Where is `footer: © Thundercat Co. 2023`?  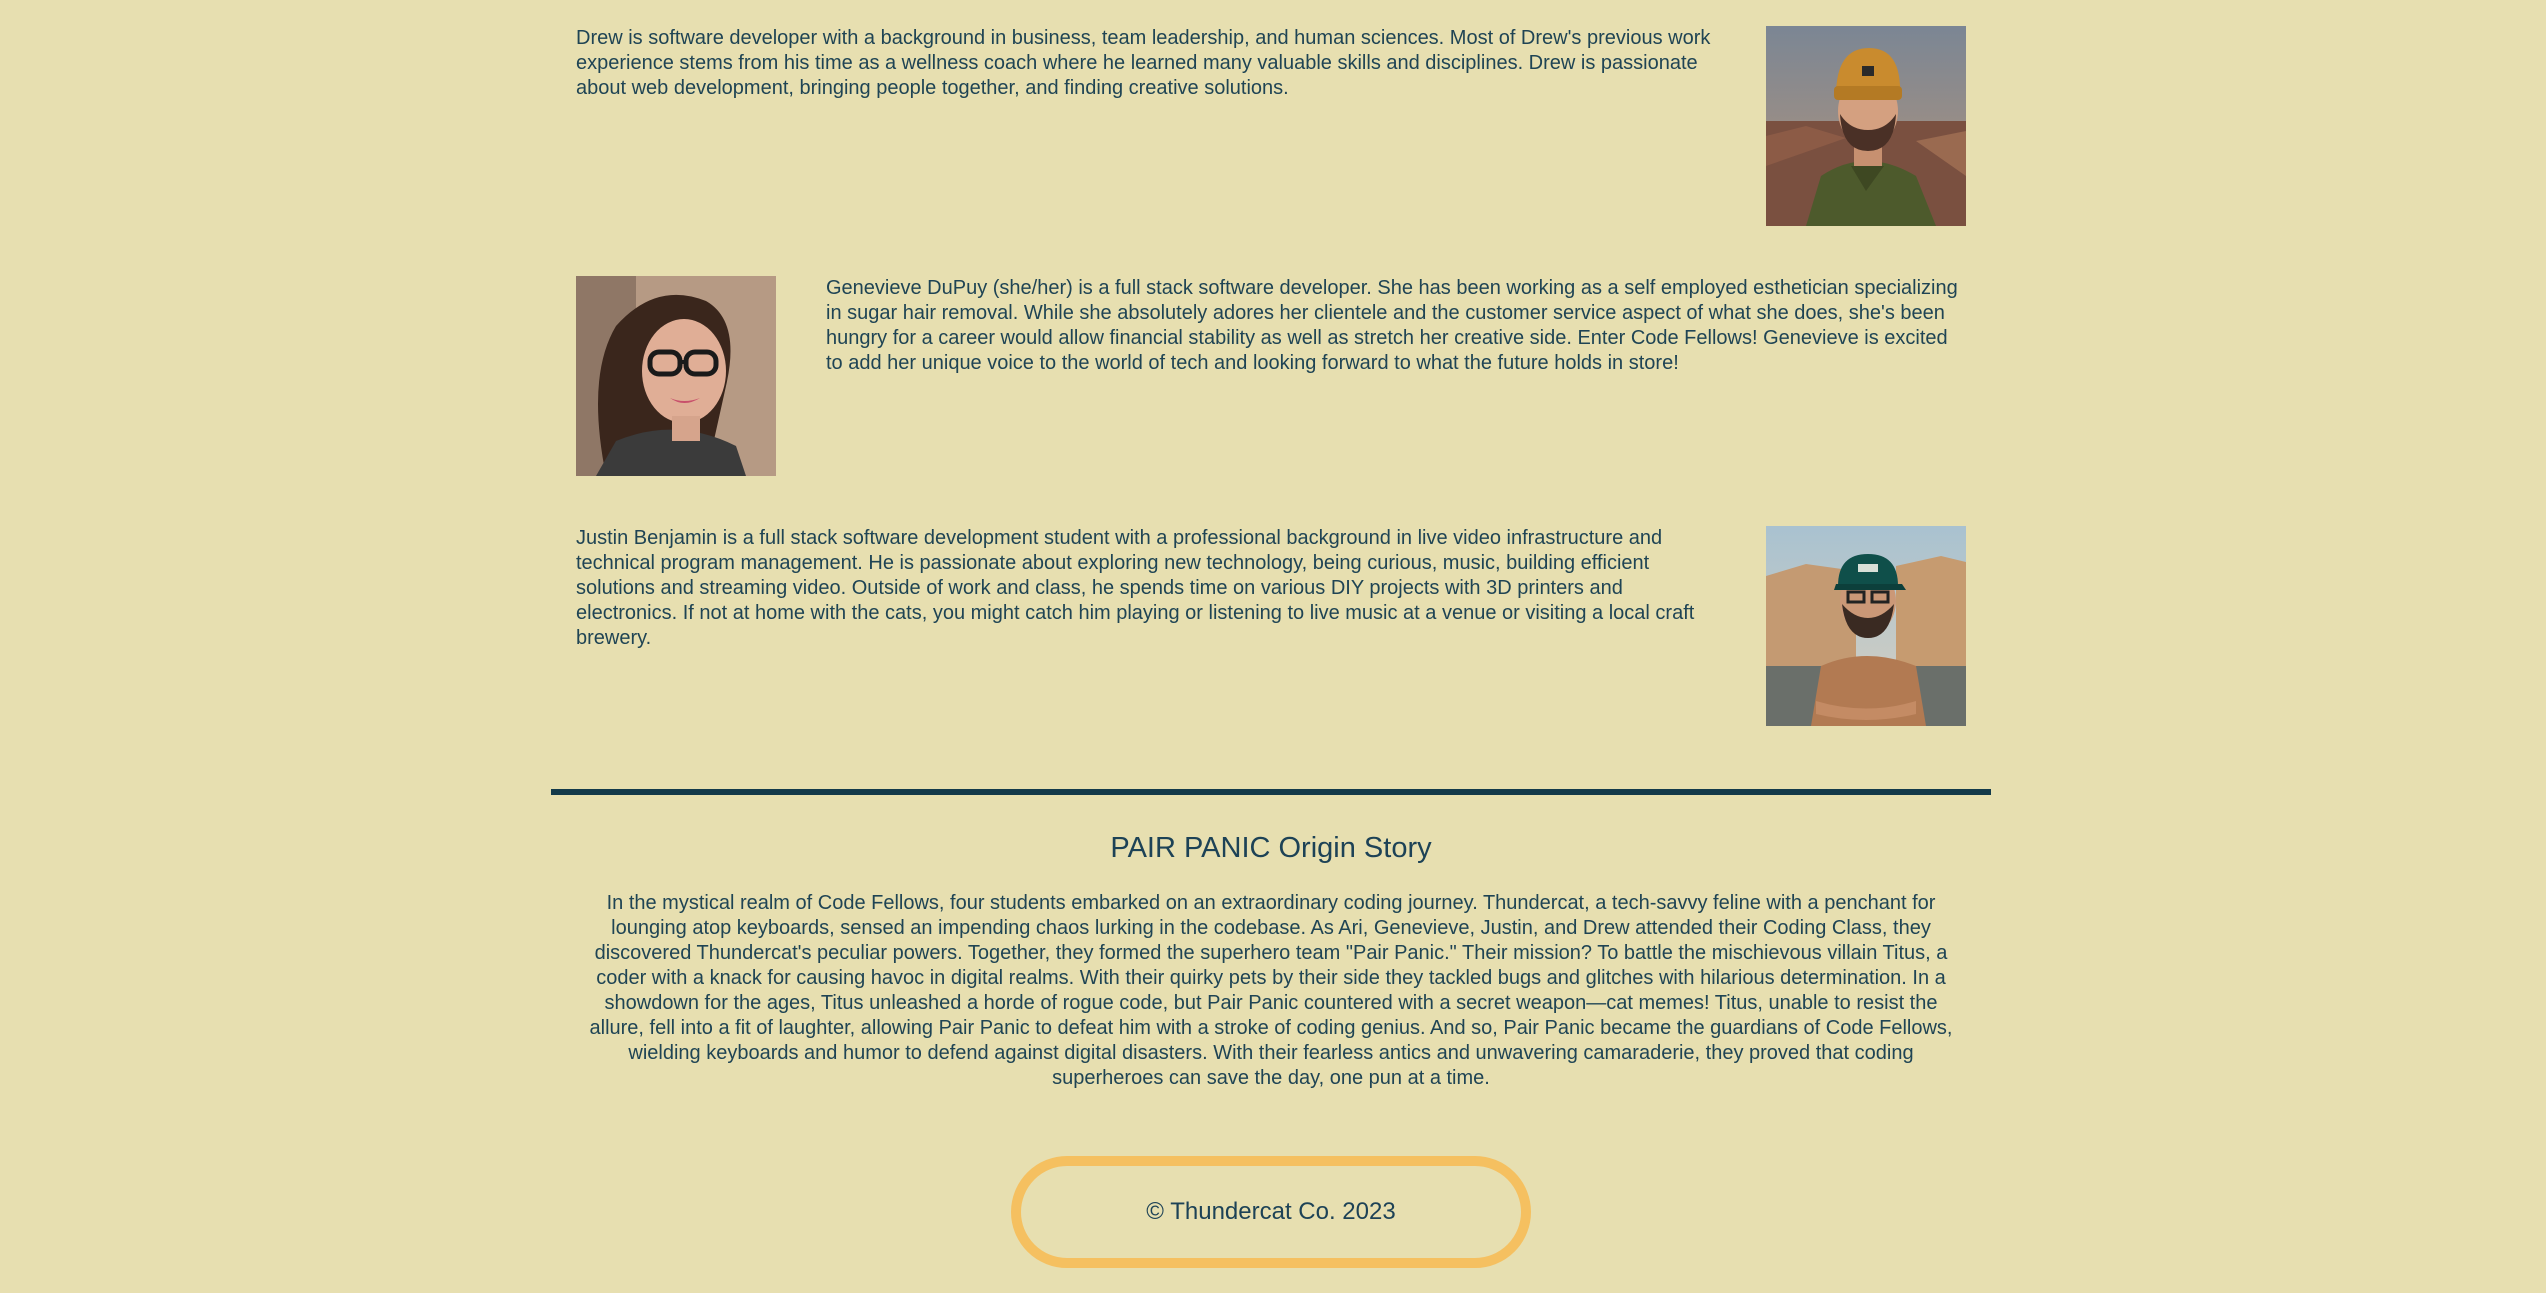 footer: © Thundercat Co. 2023 is located at coordinates (1271, 1212).